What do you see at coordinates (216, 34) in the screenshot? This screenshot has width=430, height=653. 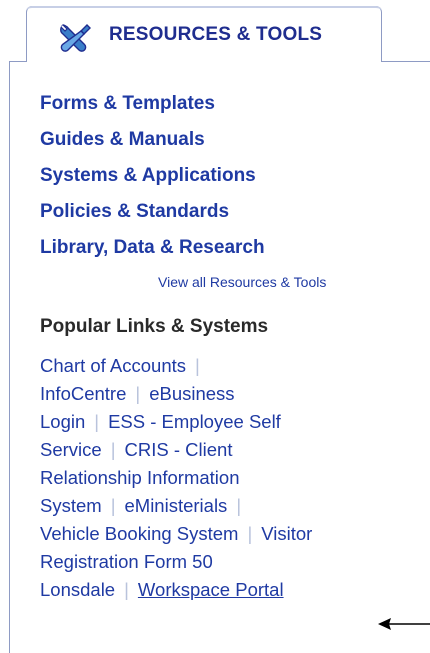 I see `tab-title: RESOURCES & TOOLS` at bounding box center [216, 34].